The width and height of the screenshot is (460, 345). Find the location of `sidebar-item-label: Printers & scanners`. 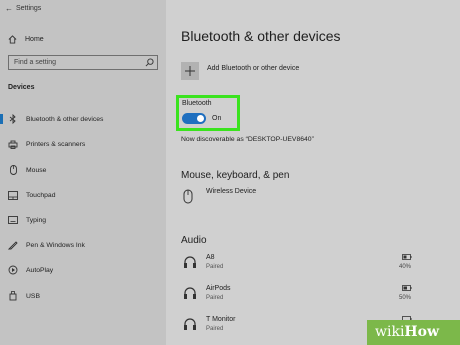

sidebar-item-label: Printers & scanners is located at coordinates (56, 144).